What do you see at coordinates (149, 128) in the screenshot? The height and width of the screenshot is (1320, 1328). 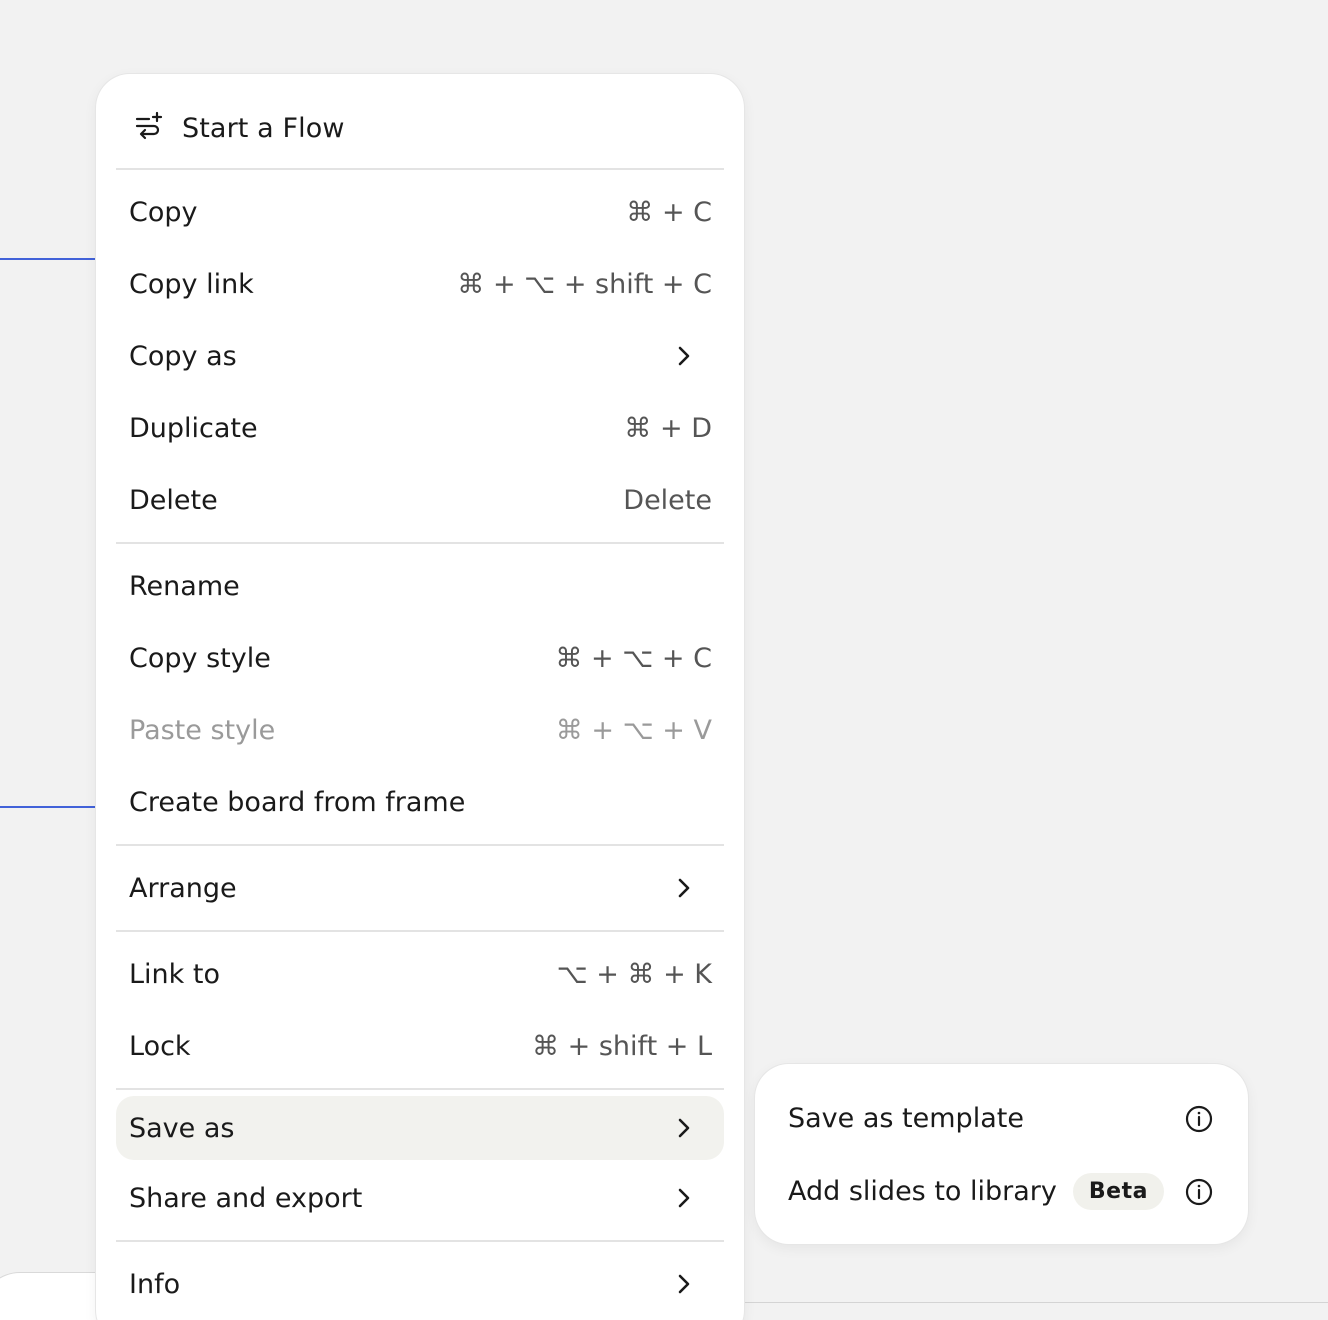 I see `flow-sparkle-icon` at bounding box center [149, 128].